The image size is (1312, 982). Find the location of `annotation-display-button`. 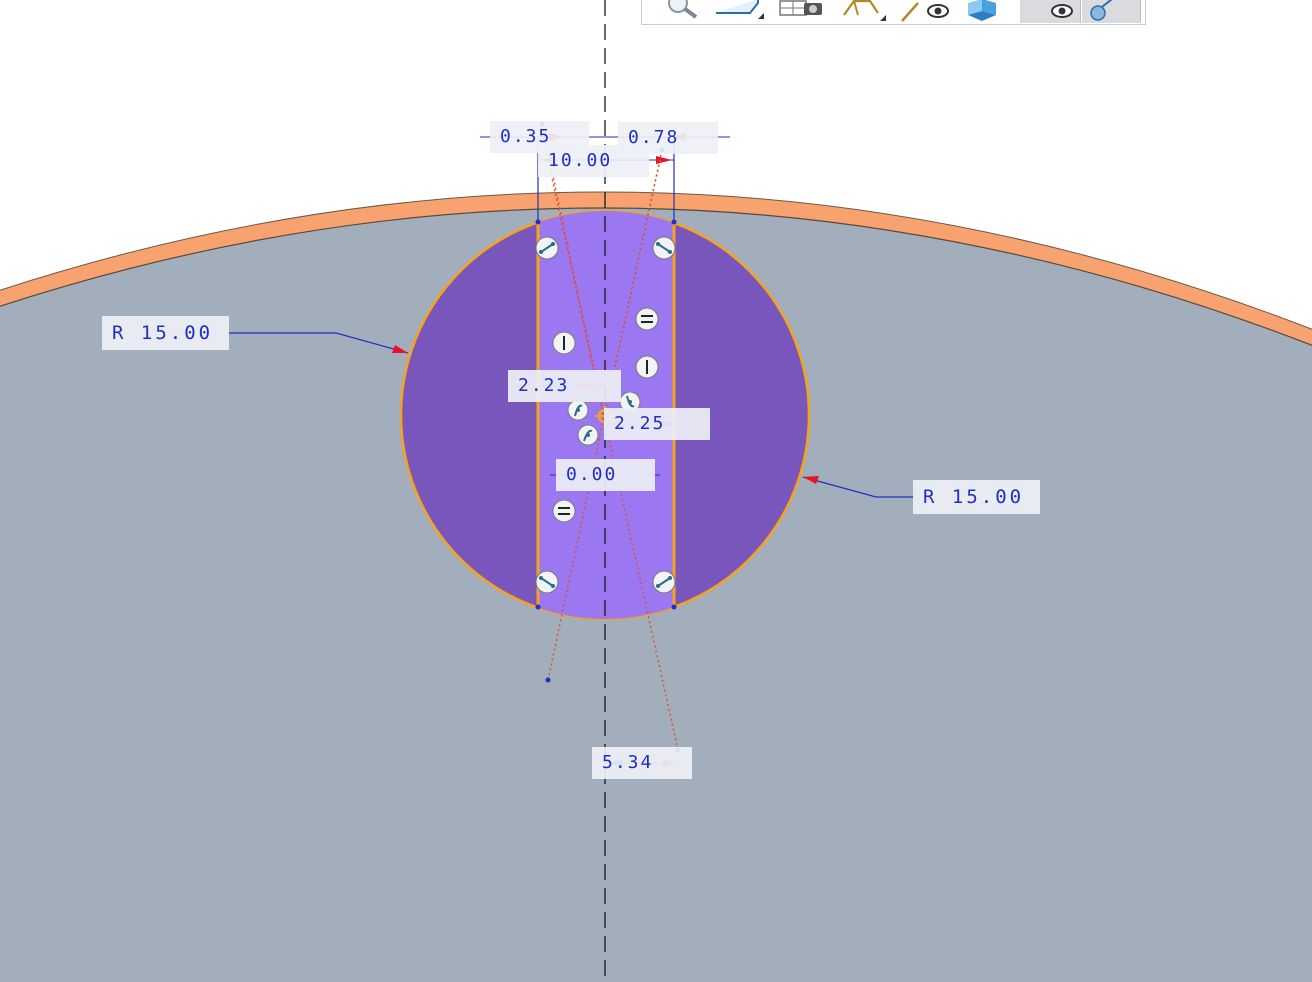

annotation-display-button is located at coordinates (926, 11).